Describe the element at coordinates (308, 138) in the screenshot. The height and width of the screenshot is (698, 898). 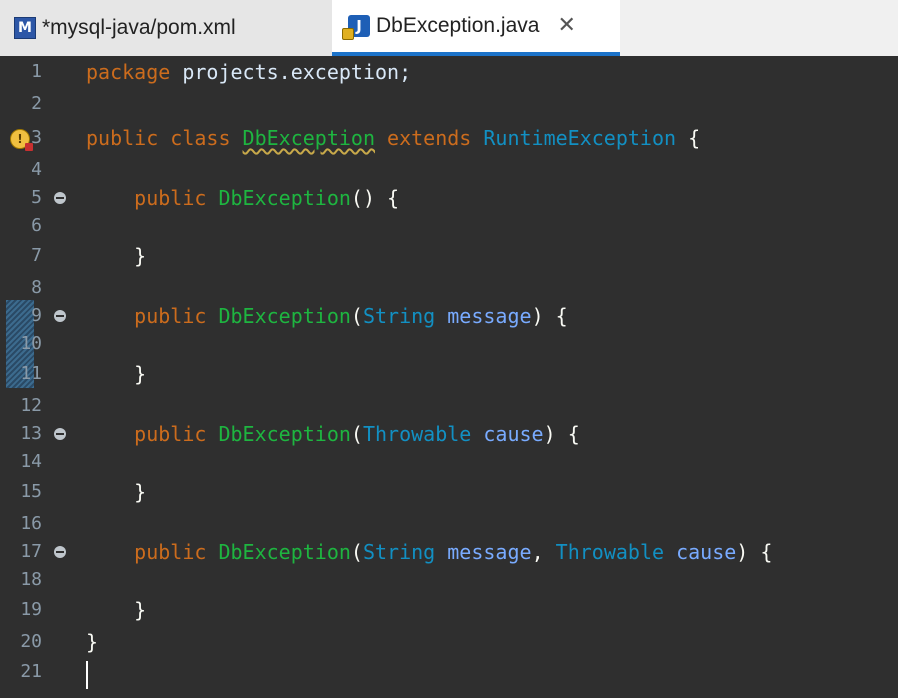
I see `class-name: DbException` at that location.